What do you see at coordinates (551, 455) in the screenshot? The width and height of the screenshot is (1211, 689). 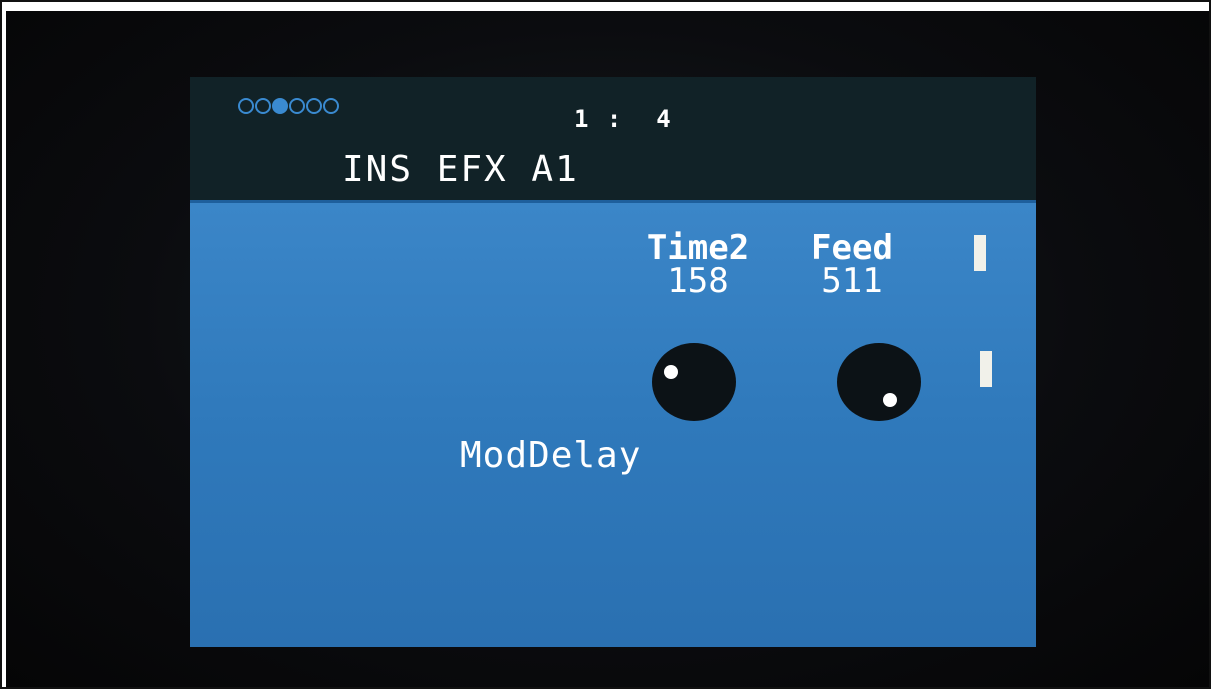 I see `effect-name: ModDelay` at bounding box center [551, 455].